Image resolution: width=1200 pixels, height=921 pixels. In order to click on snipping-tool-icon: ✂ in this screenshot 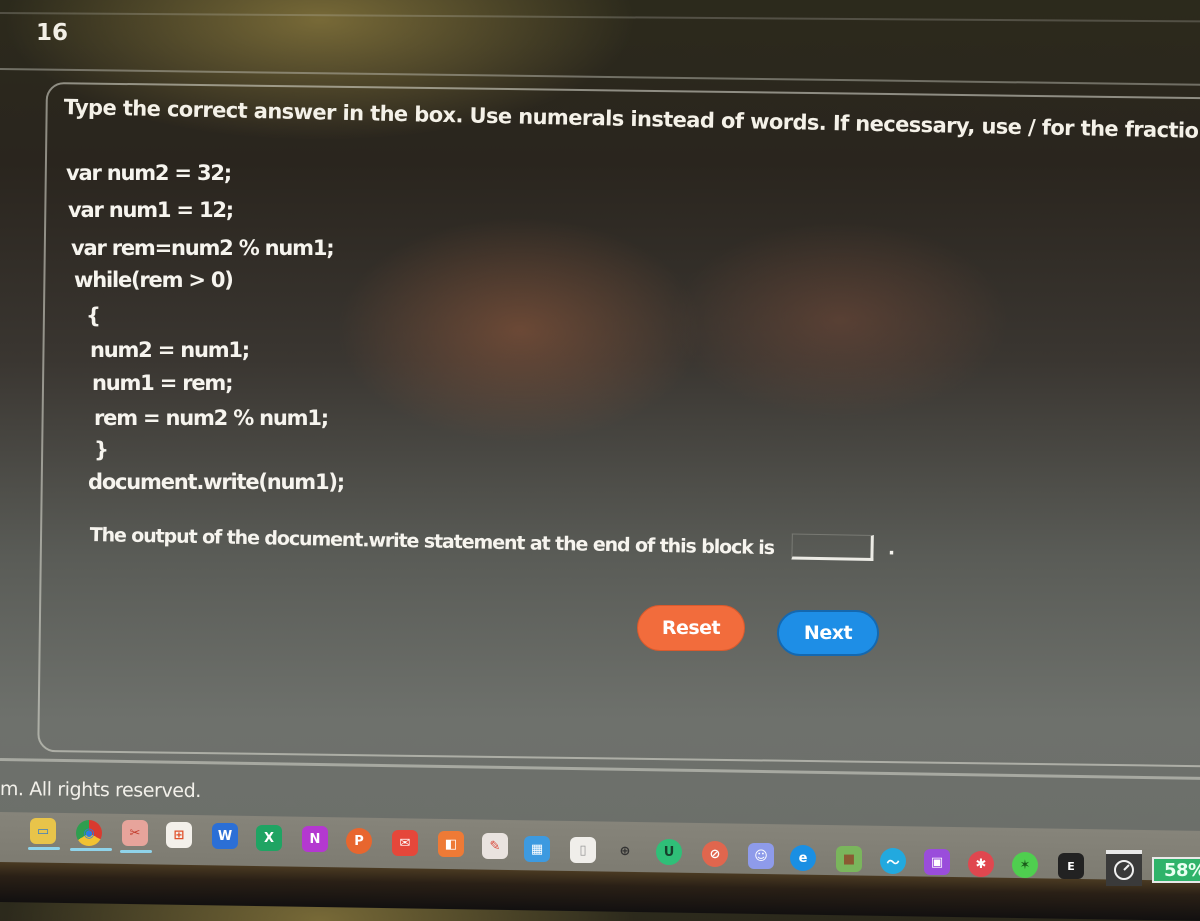, I will do `click(135, 833)`.